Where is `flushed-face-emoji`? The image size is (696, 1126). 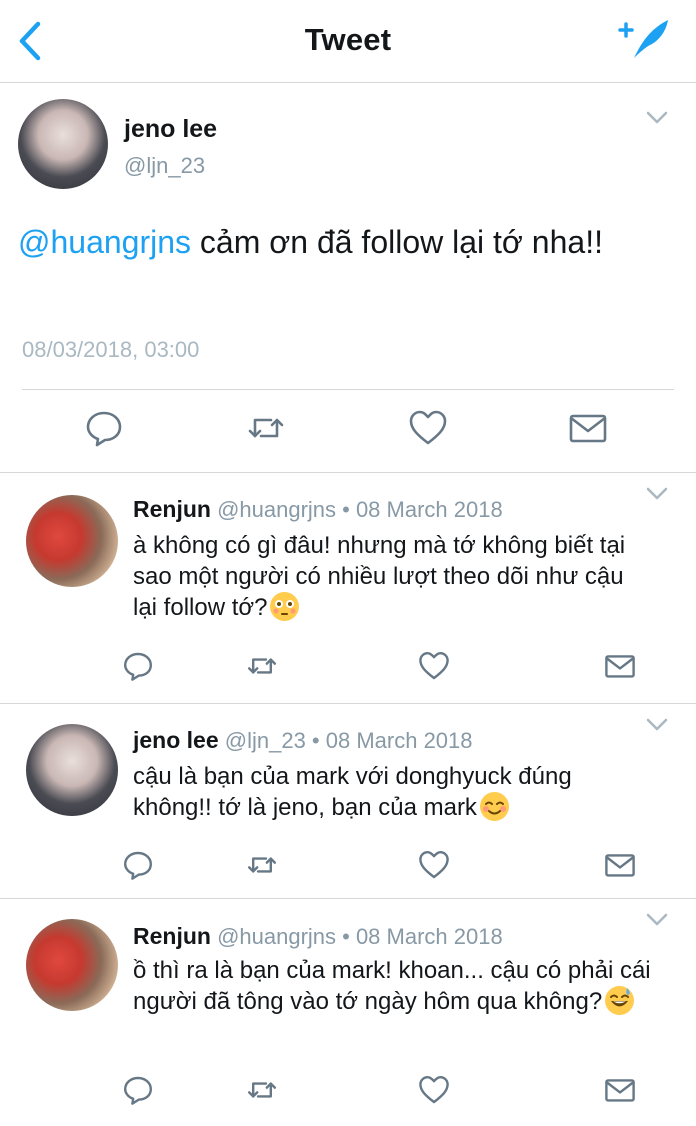
flushed-face-emoji is located at coordinates (285, 606).